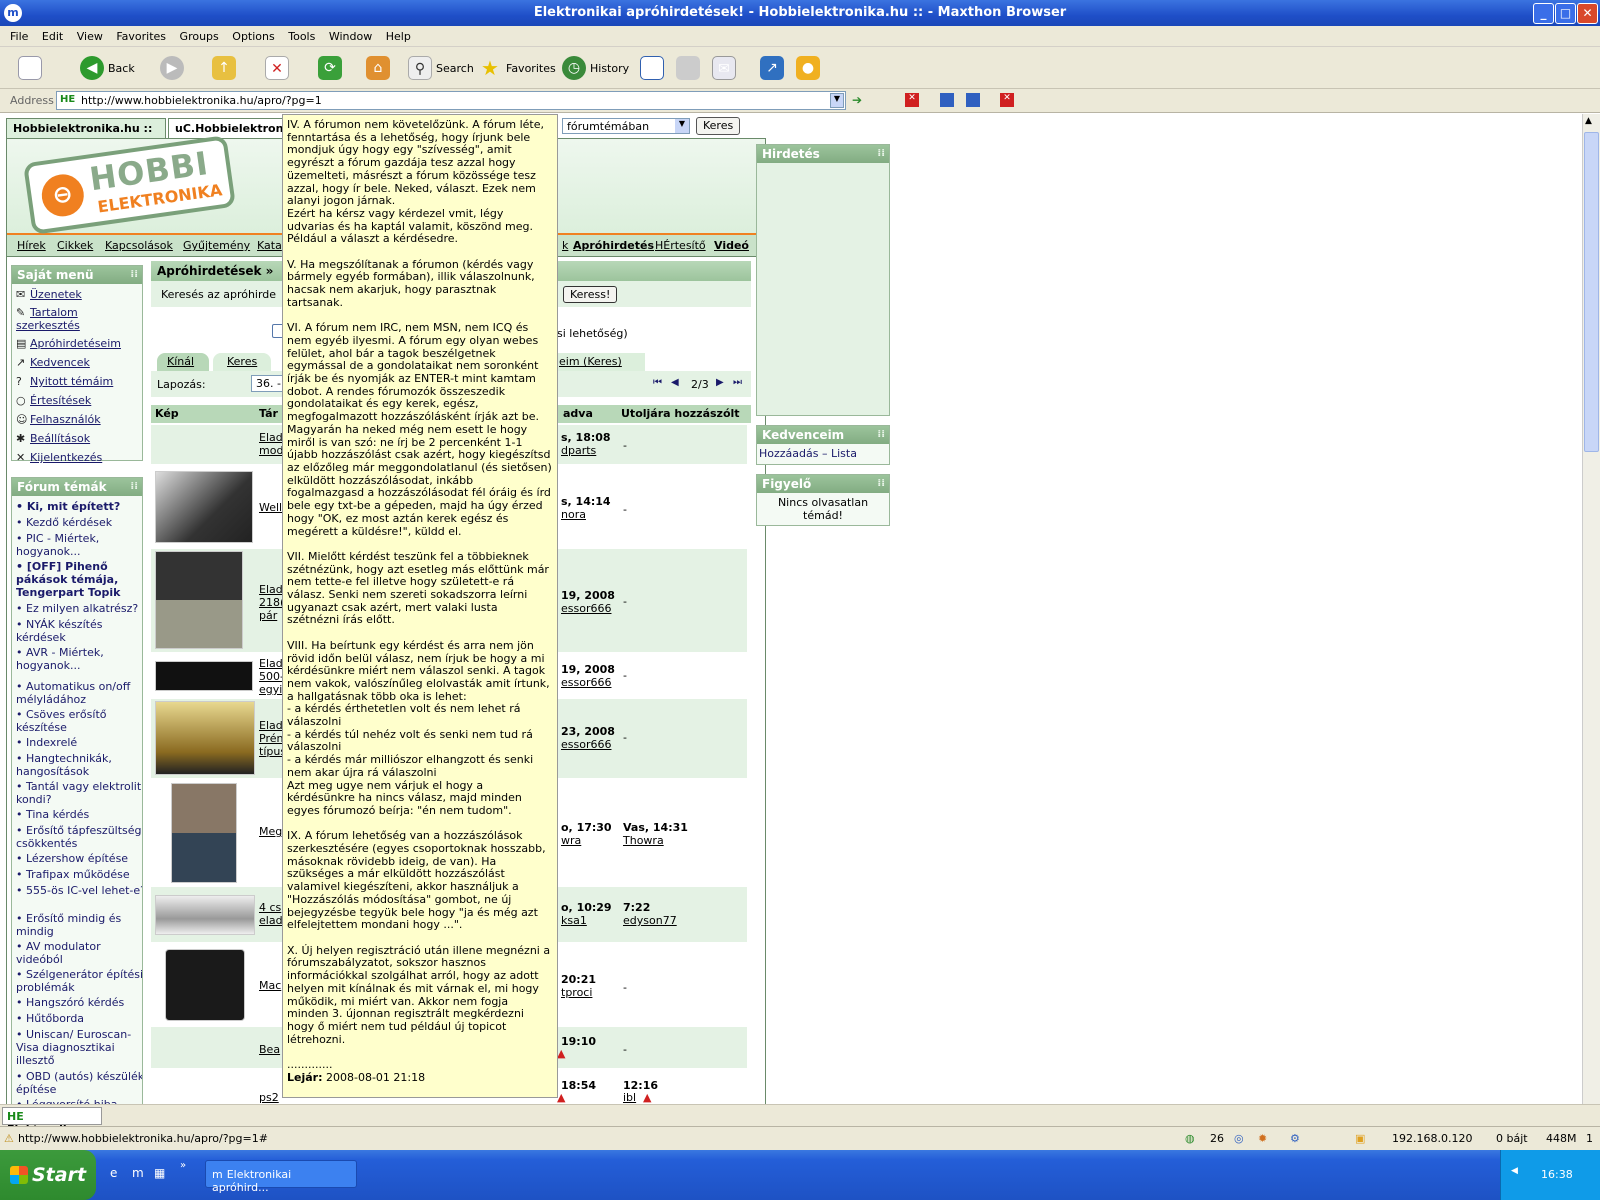 Image resolution: width=1600 pixels, height=1200 pixels. I want to click on last-page-icon: ⏭, so click(737, 382).